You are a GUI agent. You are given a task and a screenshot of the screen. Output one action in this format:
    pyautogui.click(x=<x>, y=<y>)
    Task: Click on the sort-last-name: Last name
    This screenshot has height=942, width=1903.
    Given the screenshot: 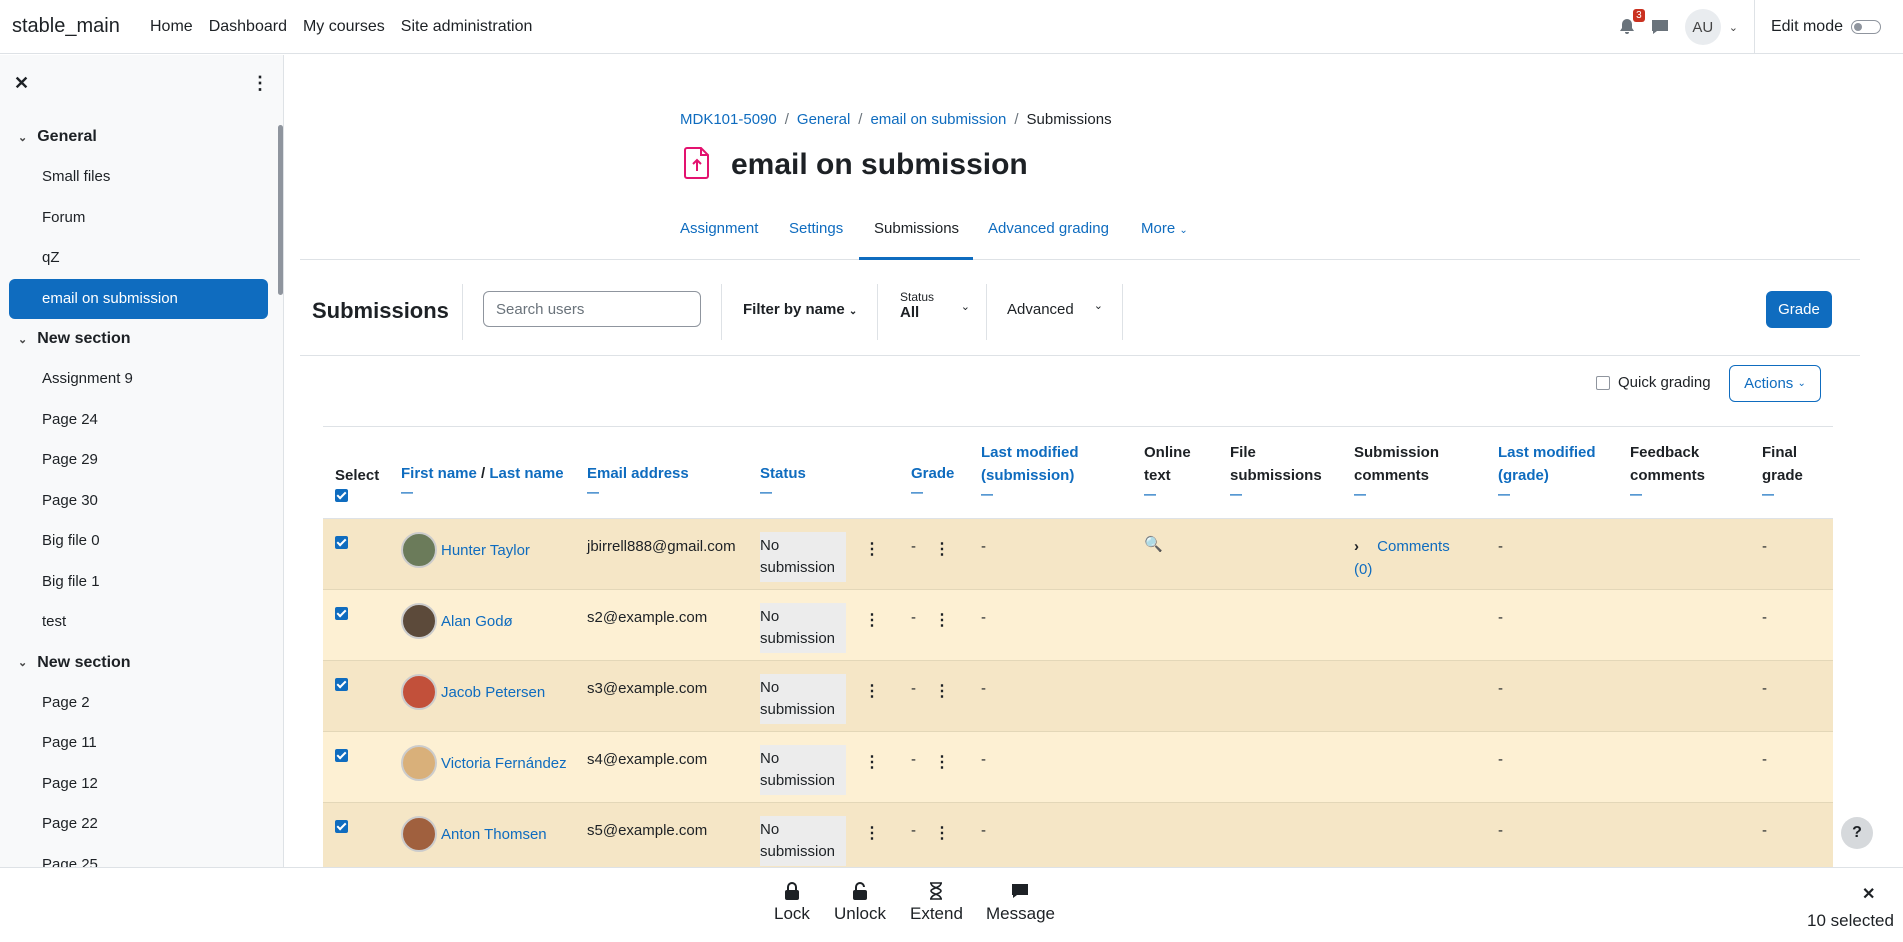 What is the action you would take?
    pyautogui.click(x=526, y=473)
    